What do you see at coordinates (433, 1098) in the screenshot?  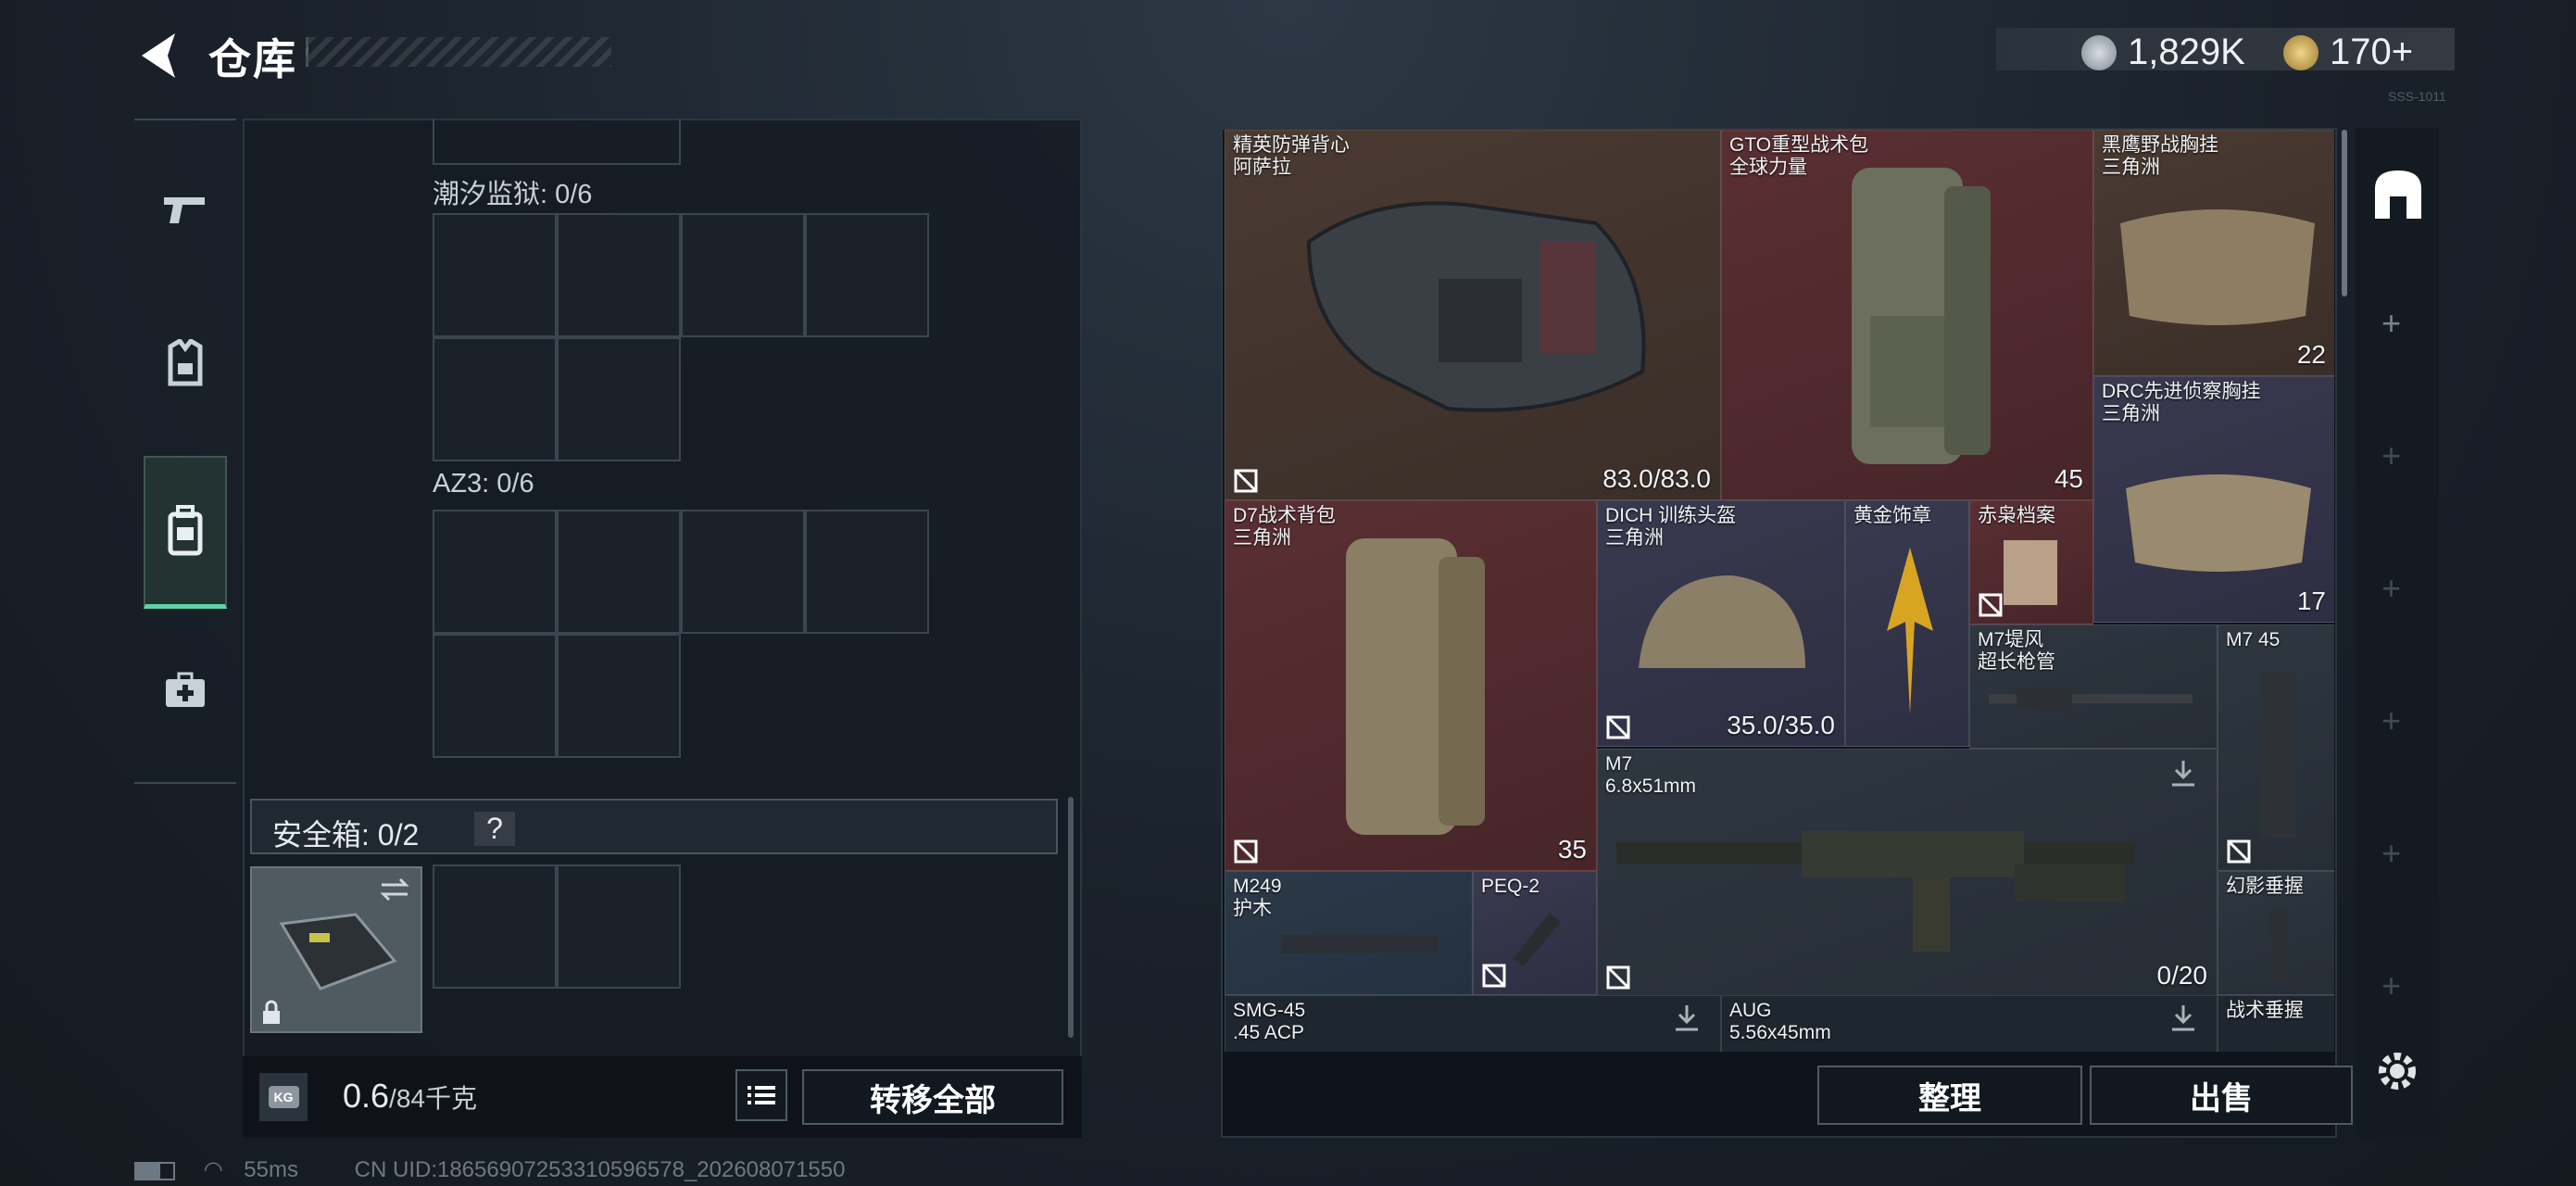 I see `weight-max: /84千克` at bounding box center [433, 1098].